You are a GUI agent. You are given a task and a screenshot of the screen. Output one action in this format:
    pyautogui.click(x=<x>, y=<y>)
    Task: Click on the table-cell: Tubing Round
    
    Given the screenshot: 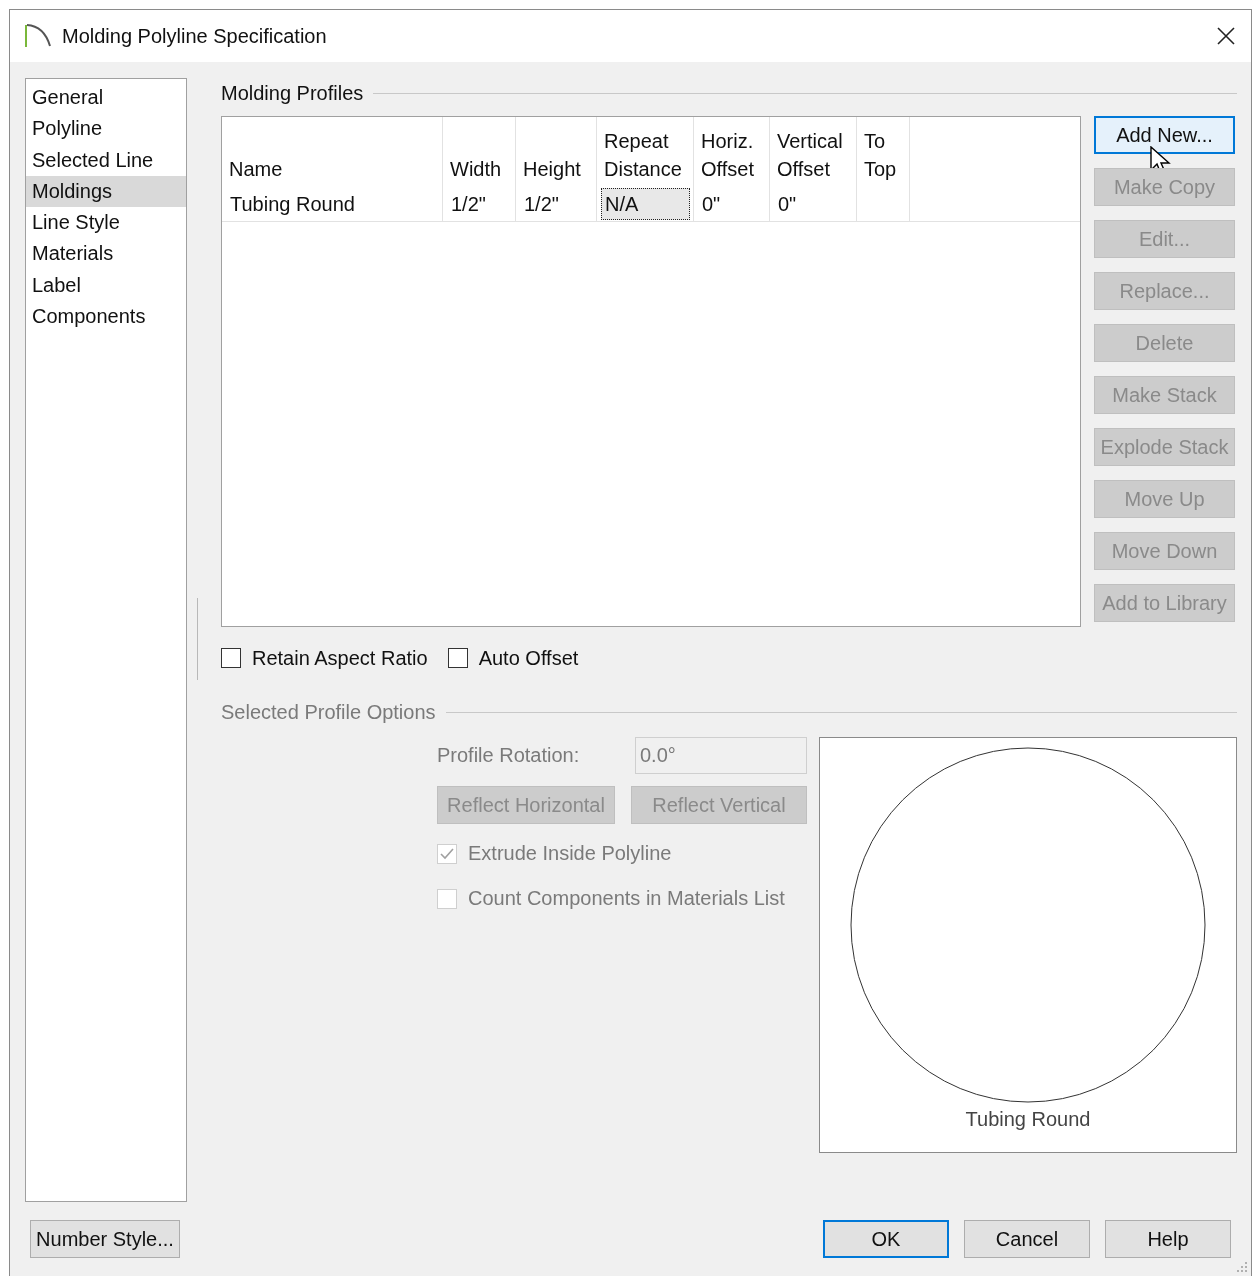 What is the action you would take?
    pyautogui.click(x=332, y=204)
    